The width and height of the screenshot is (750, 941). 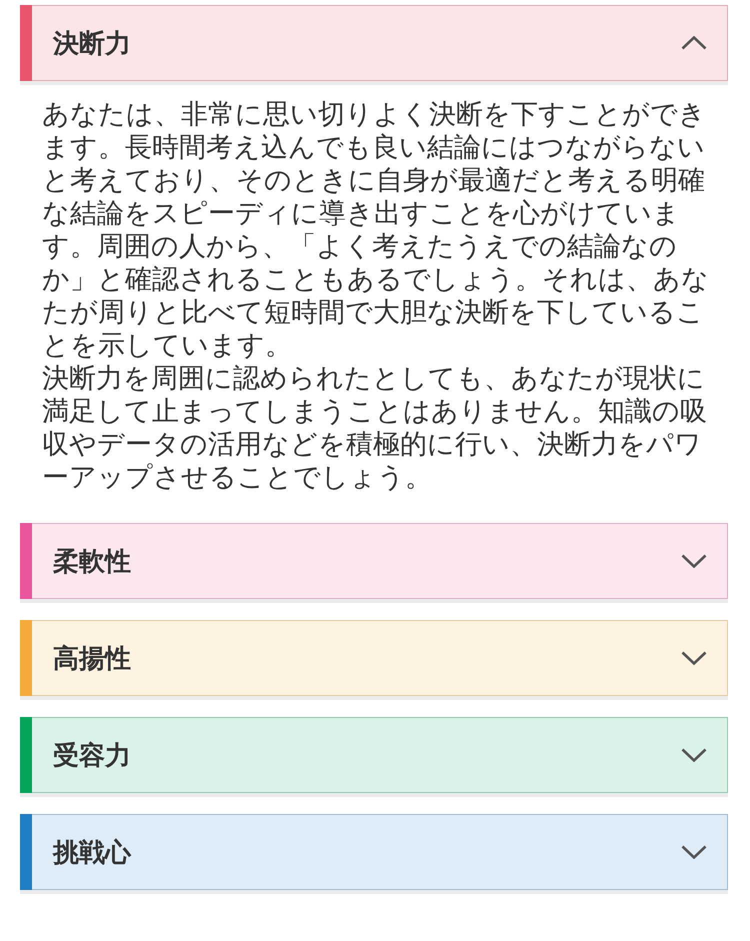 What do you see at coordinates (375, 428) in the screenshot?
I see `description-paragraph: 決断力を周囲に認められたとしても、あなたが現状に満足して止まってしまうことはありません。知識の吸収やデータの活用などを積極的に行い、決断力をパワーアップさせることでしょう。` at bounding box center [375, 428].